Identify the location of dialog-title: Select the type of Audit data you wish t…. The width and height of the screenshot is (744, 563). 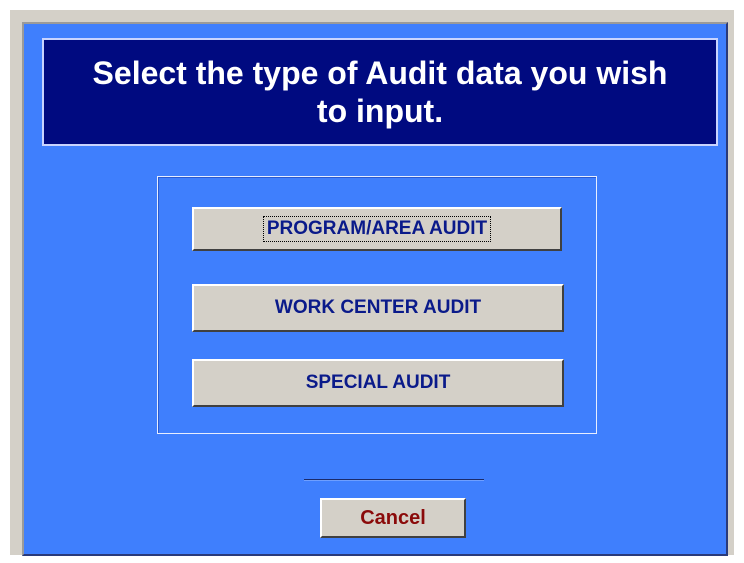
(380, 92).